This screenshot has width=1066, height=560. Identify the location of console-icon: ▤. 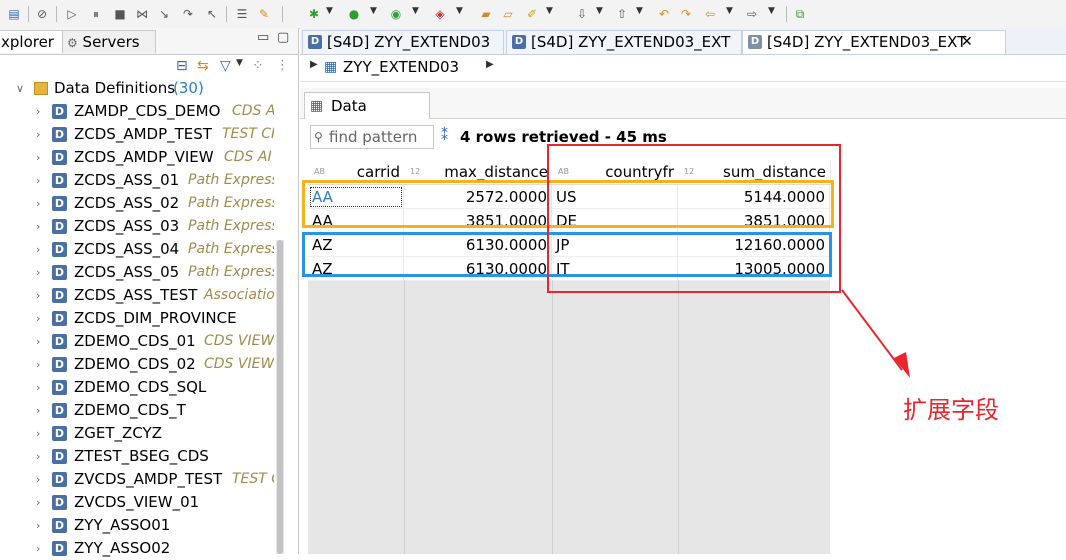
(14, 14).